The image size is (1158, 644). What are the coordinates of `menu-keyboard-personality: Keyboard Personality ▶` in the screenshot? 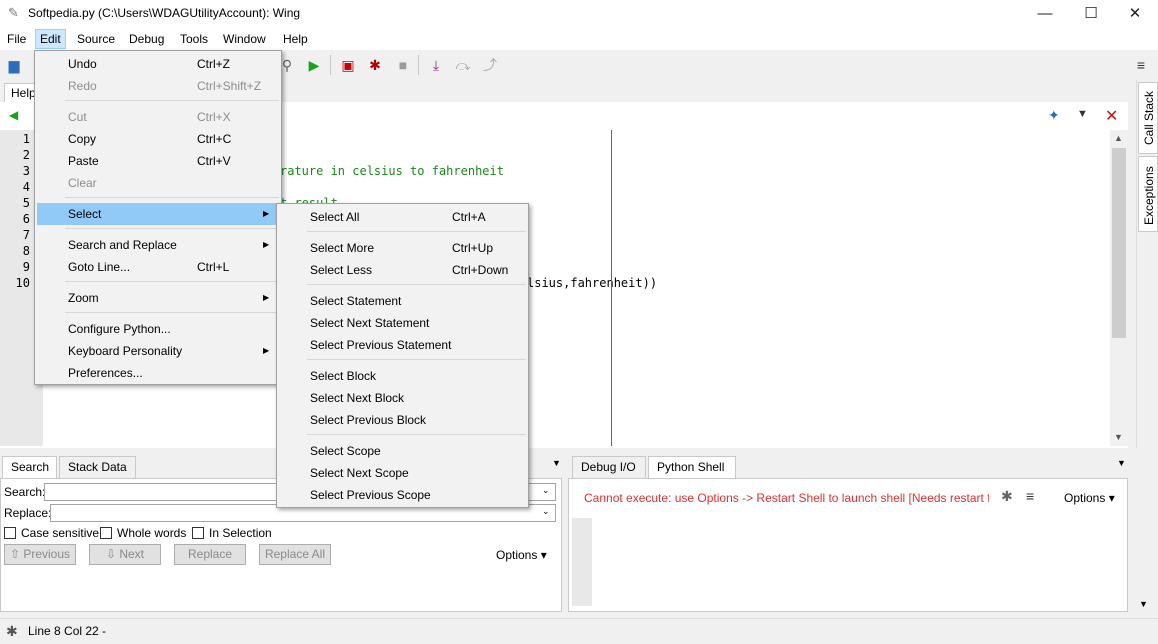 It's located at (158, 351).